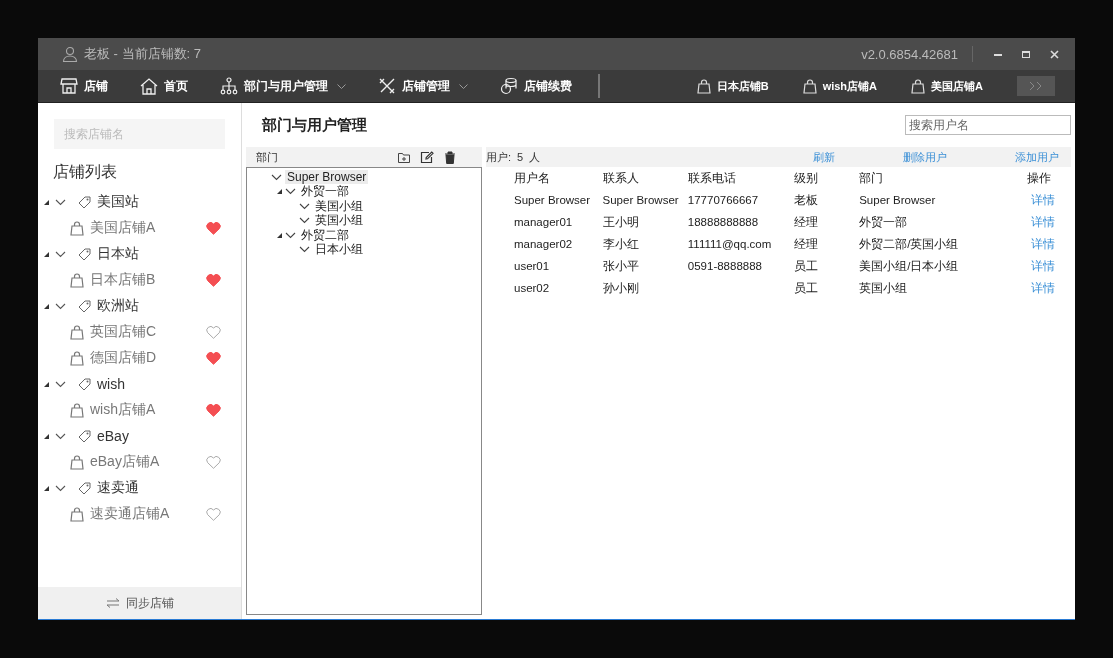 Image resolution: width=1113 pixels, height=658 pixels. Describe the element at coordinates (988, 125) in the screenshot. I see `user-search-field: 搜索用户名` at that location.